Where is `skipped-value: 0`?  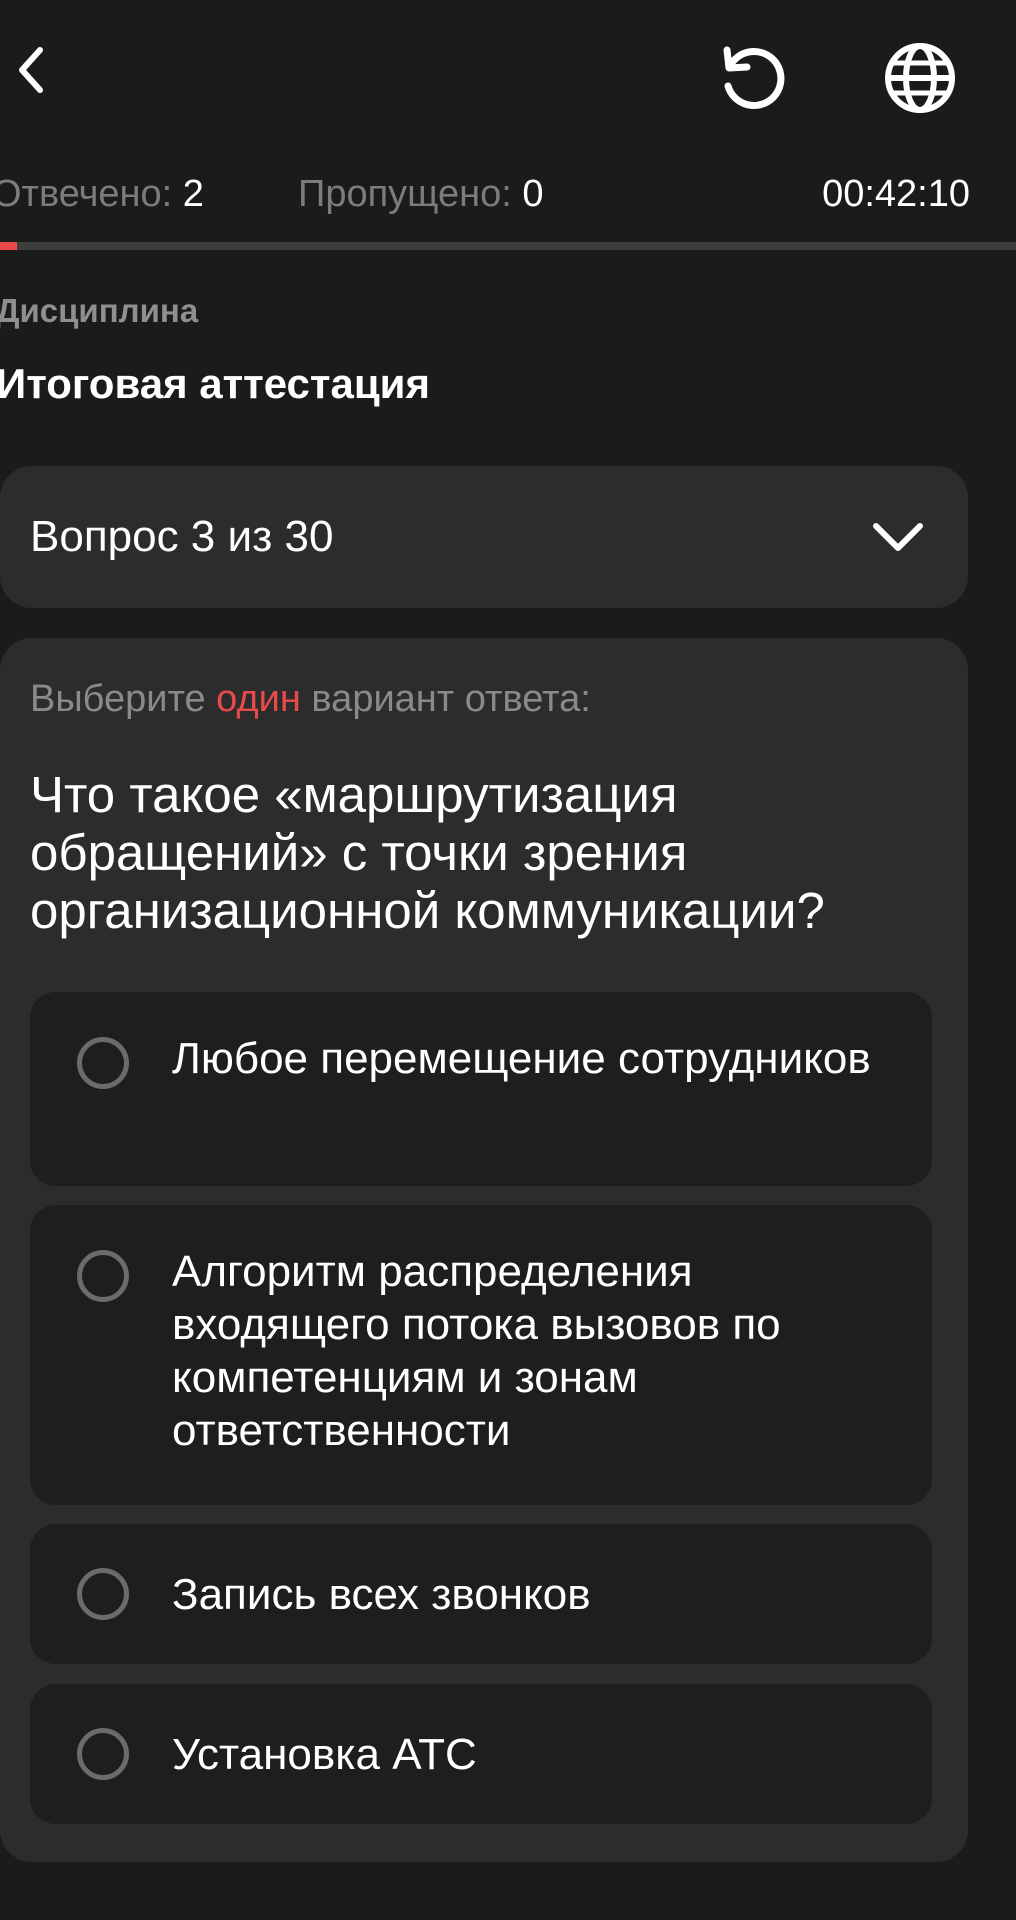 skipped-value: 0 is located at coordinates (533, 194).